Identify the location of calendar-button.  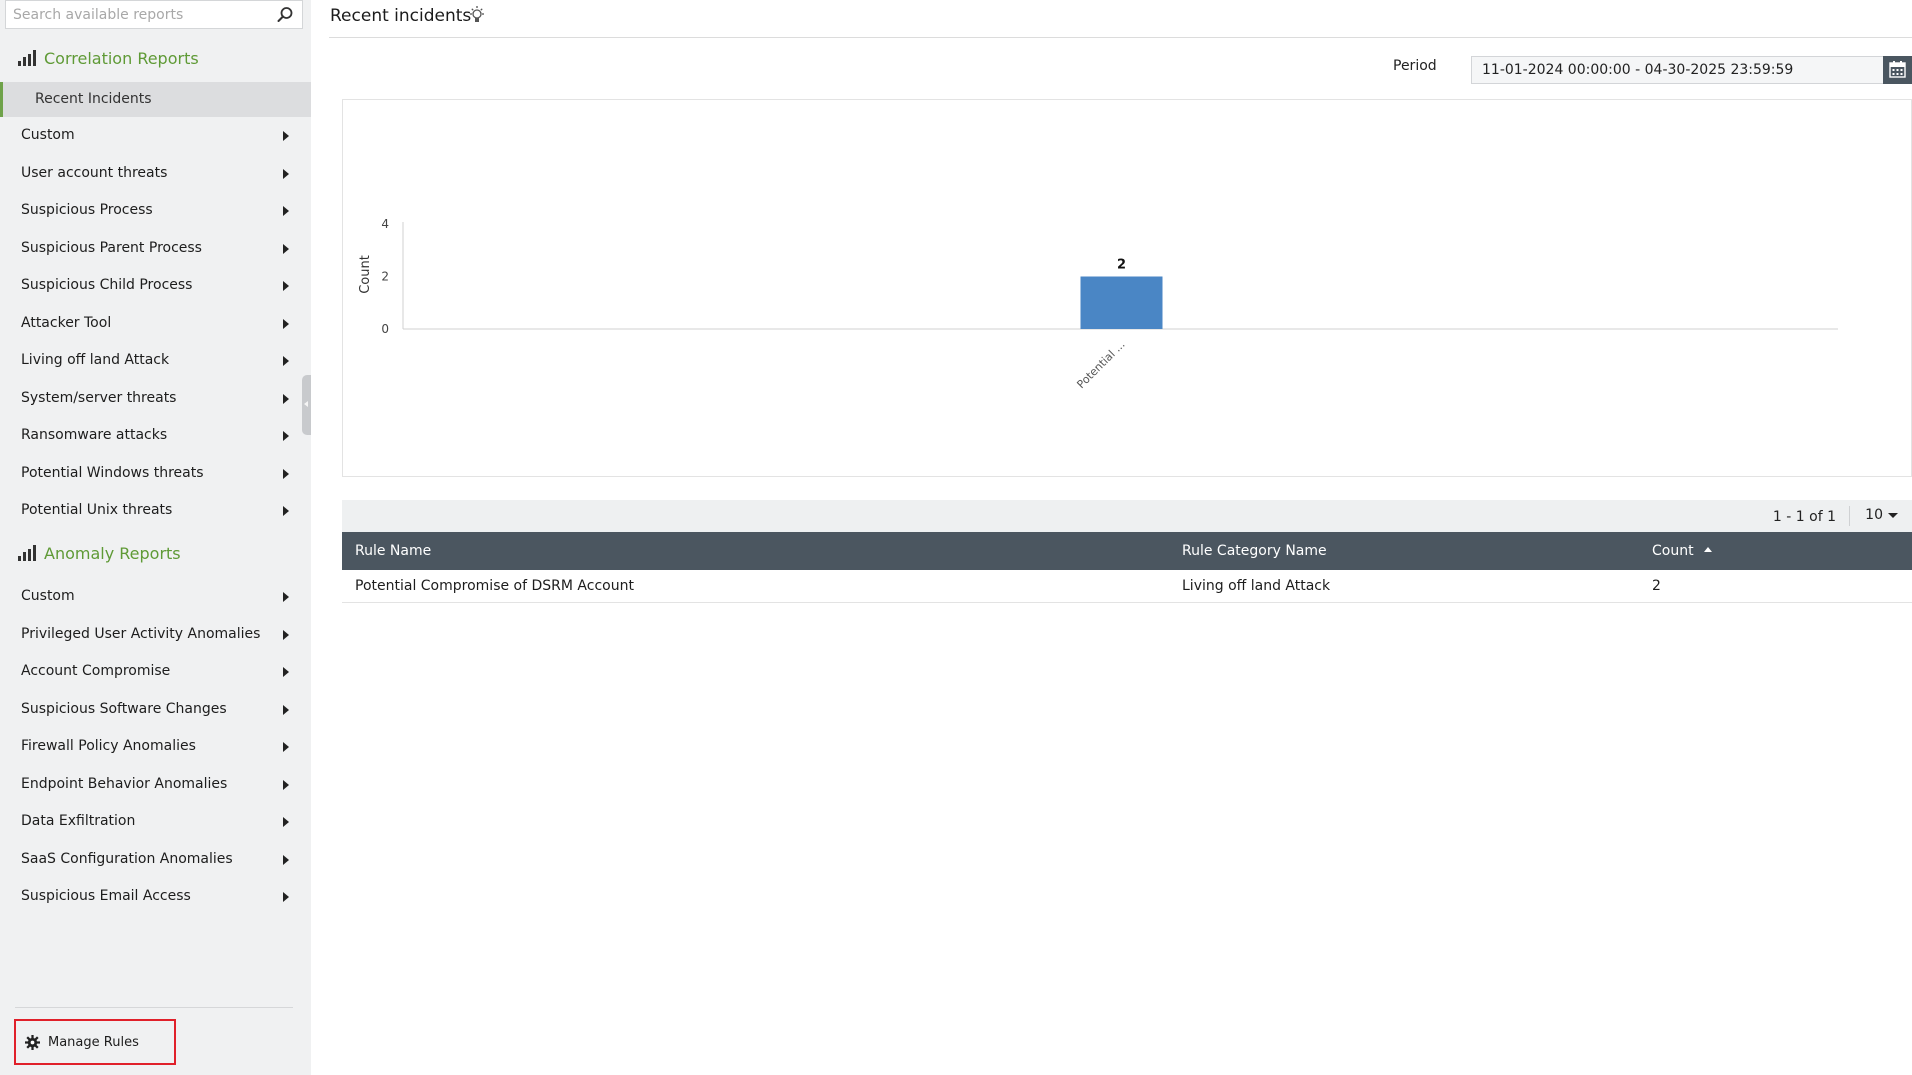
(1897, 70).